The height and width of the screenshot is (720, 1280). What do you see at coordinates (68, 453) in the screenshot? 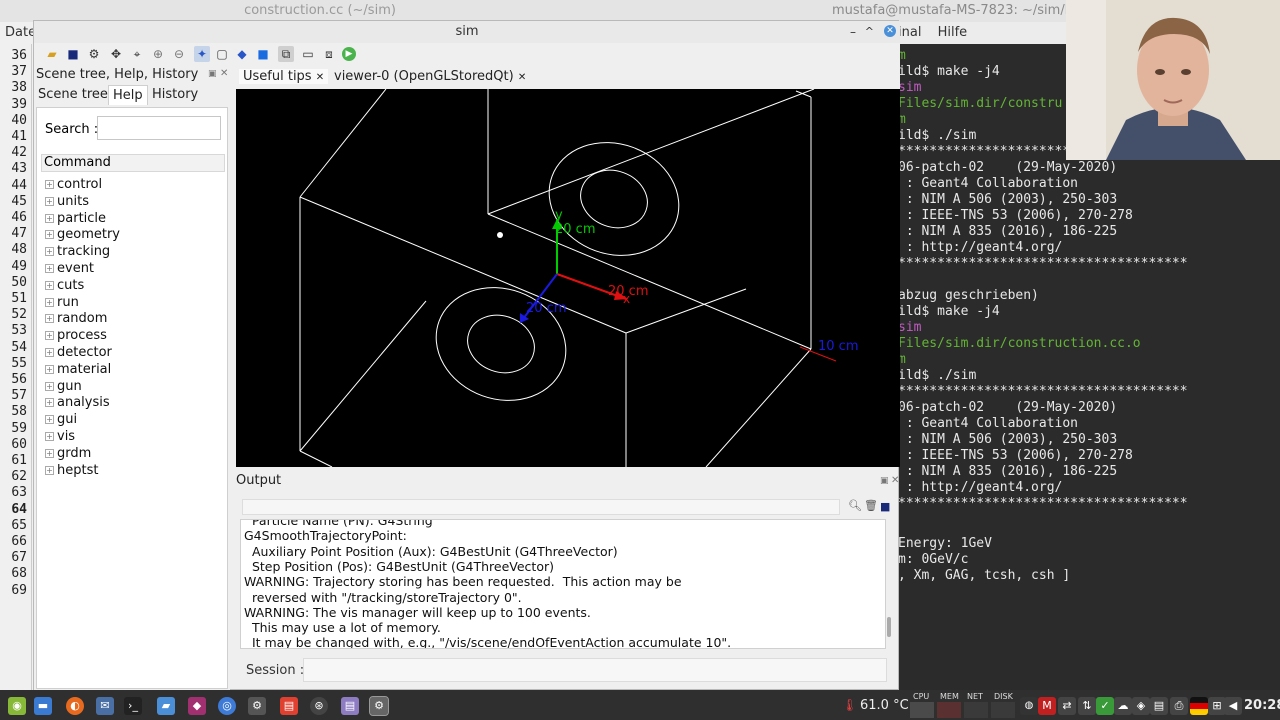
I see `command-item-grdm: + grdm` at bounding box center [68, 453].